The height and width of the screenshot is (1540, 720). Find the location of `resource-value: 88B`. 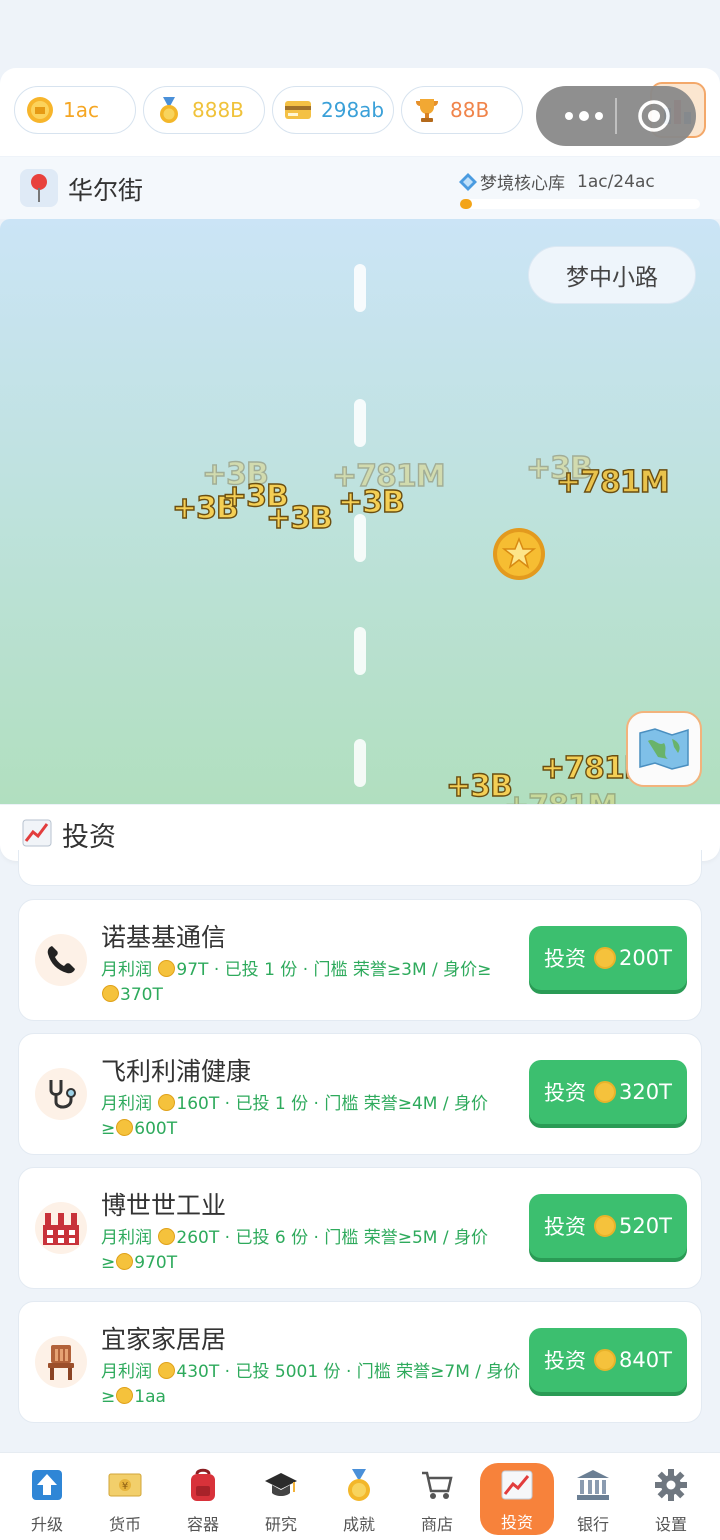

resource-value: 88B is located at coordinates (470, 110).